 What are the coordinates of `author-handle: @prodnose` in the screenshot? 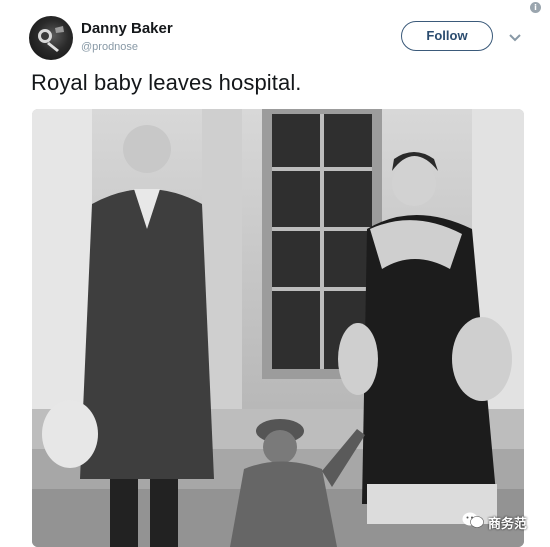 It's located at (109, 47).